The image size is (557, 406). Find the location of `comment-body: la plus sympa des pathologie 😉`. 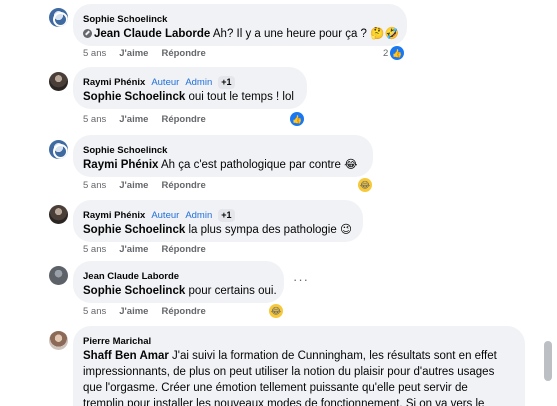

comment-body: la plus sympa des pathologie 😉 is located at coordinates (268, 230).